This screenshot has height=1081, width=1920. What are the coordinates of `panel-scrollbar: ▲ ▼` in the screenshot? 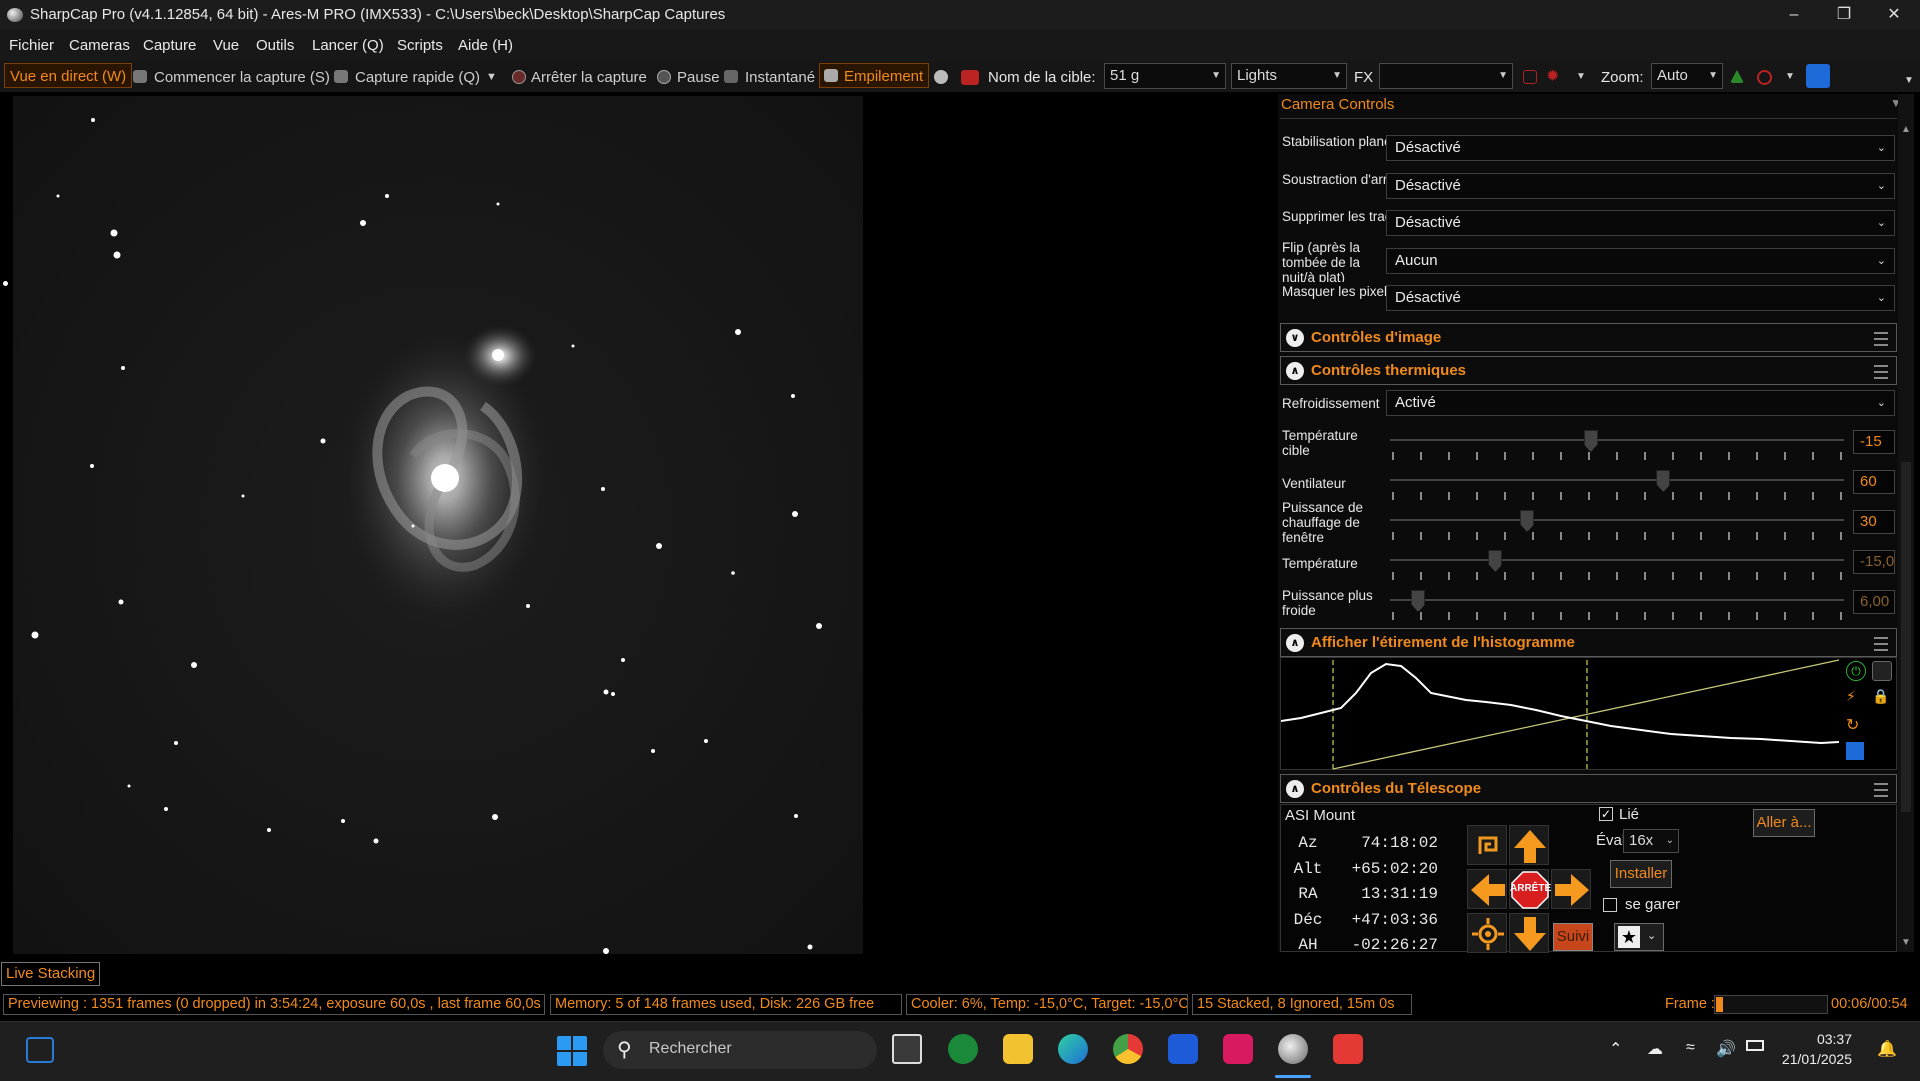 It's located at (1906, 523).